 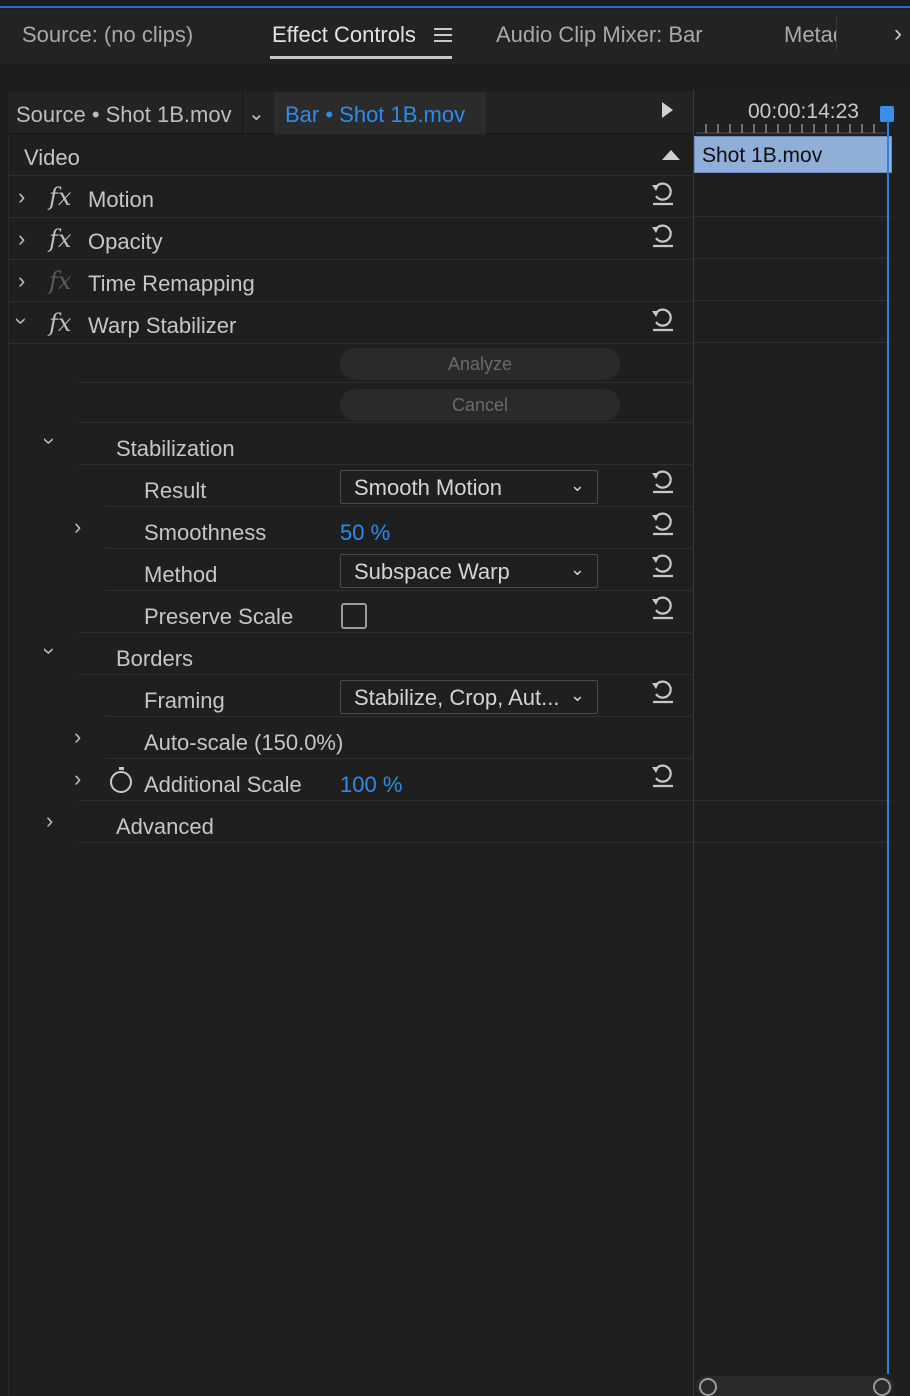 What do you see at coordinates (52, 157) in the screenshot?
I see `video-section-label: Video` at bounding box center [52, 157].